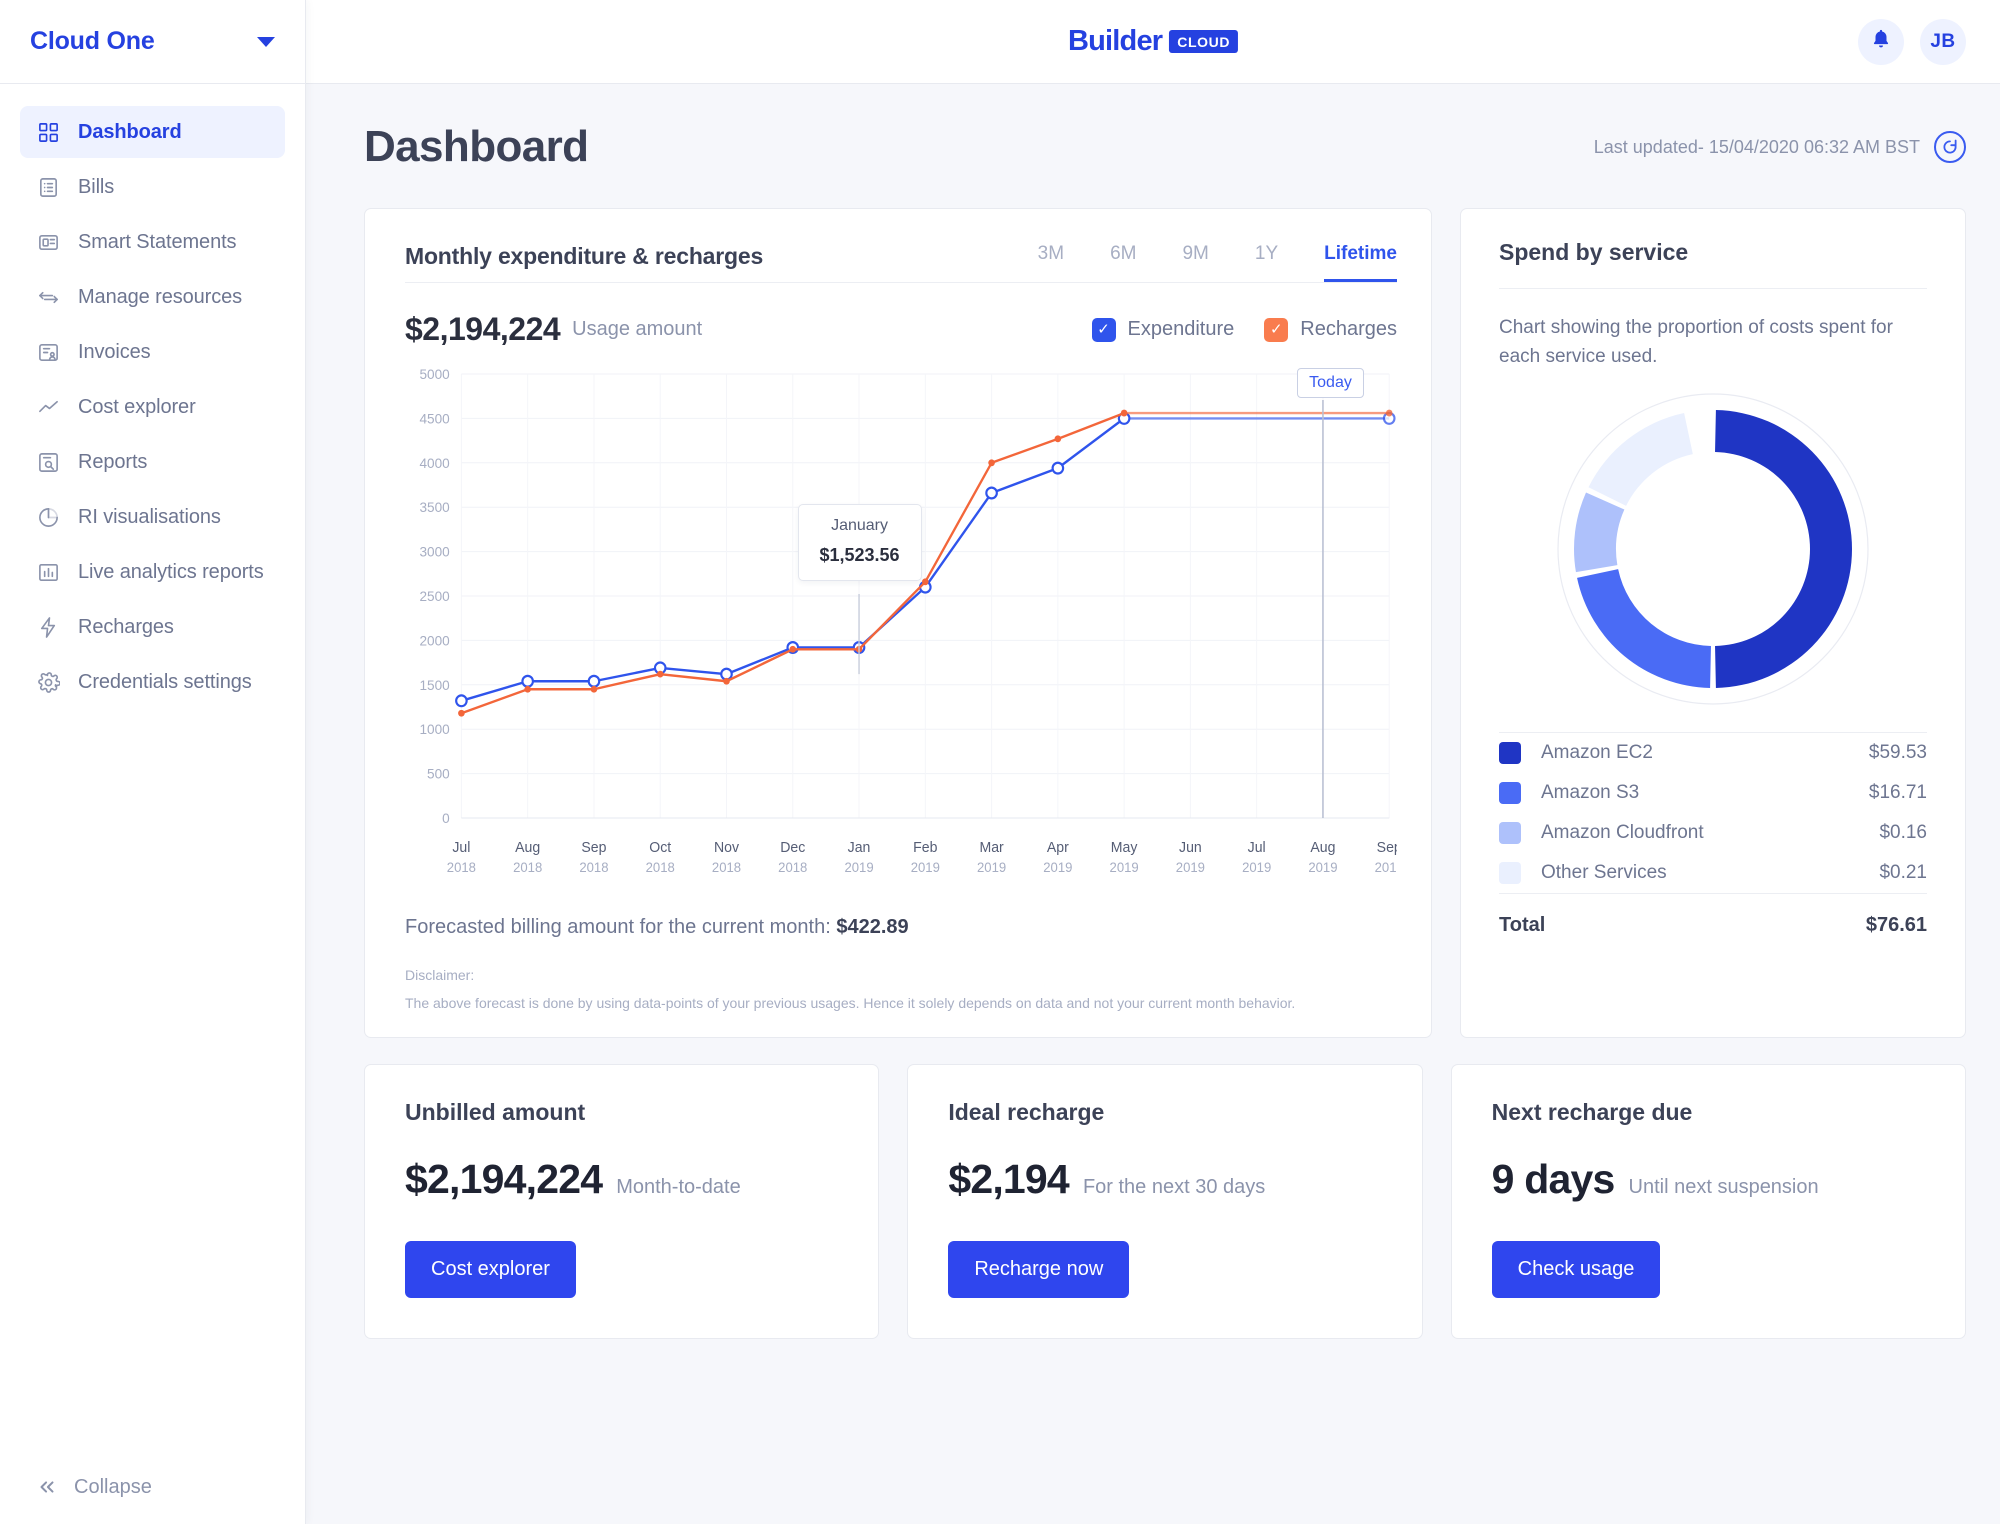 The width and height of the screenshot is (2000, 1524). What do you see at coordinates (1348, 329) in the screenshot?
I see `series-toggle-label: Recharges` at bounding box center [1348, 329].